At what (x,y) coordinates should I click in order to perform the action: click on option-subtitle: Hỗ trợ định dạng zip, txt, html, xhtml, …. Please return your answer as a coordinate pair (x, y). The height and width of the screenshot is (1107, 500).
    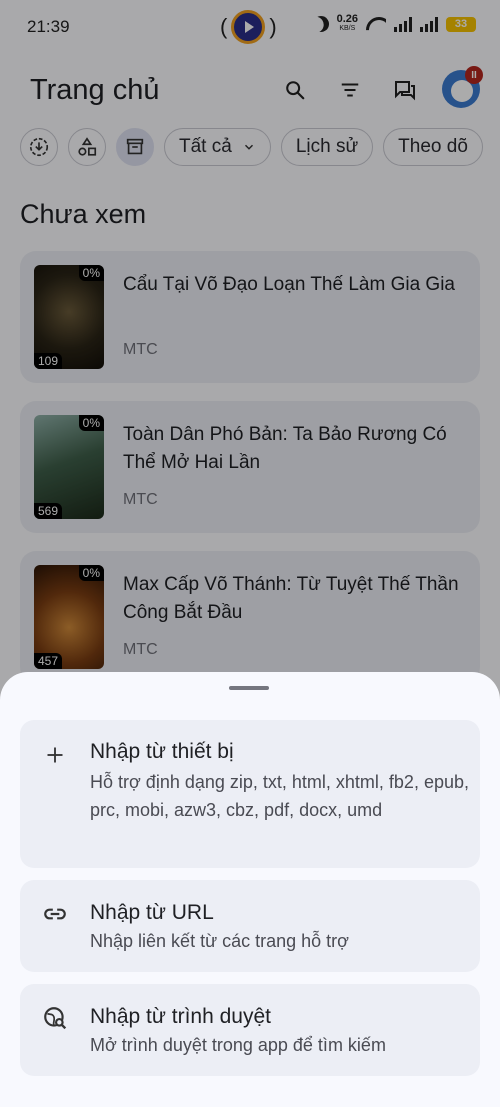
    Looking at the image, I should click on (279, 796).